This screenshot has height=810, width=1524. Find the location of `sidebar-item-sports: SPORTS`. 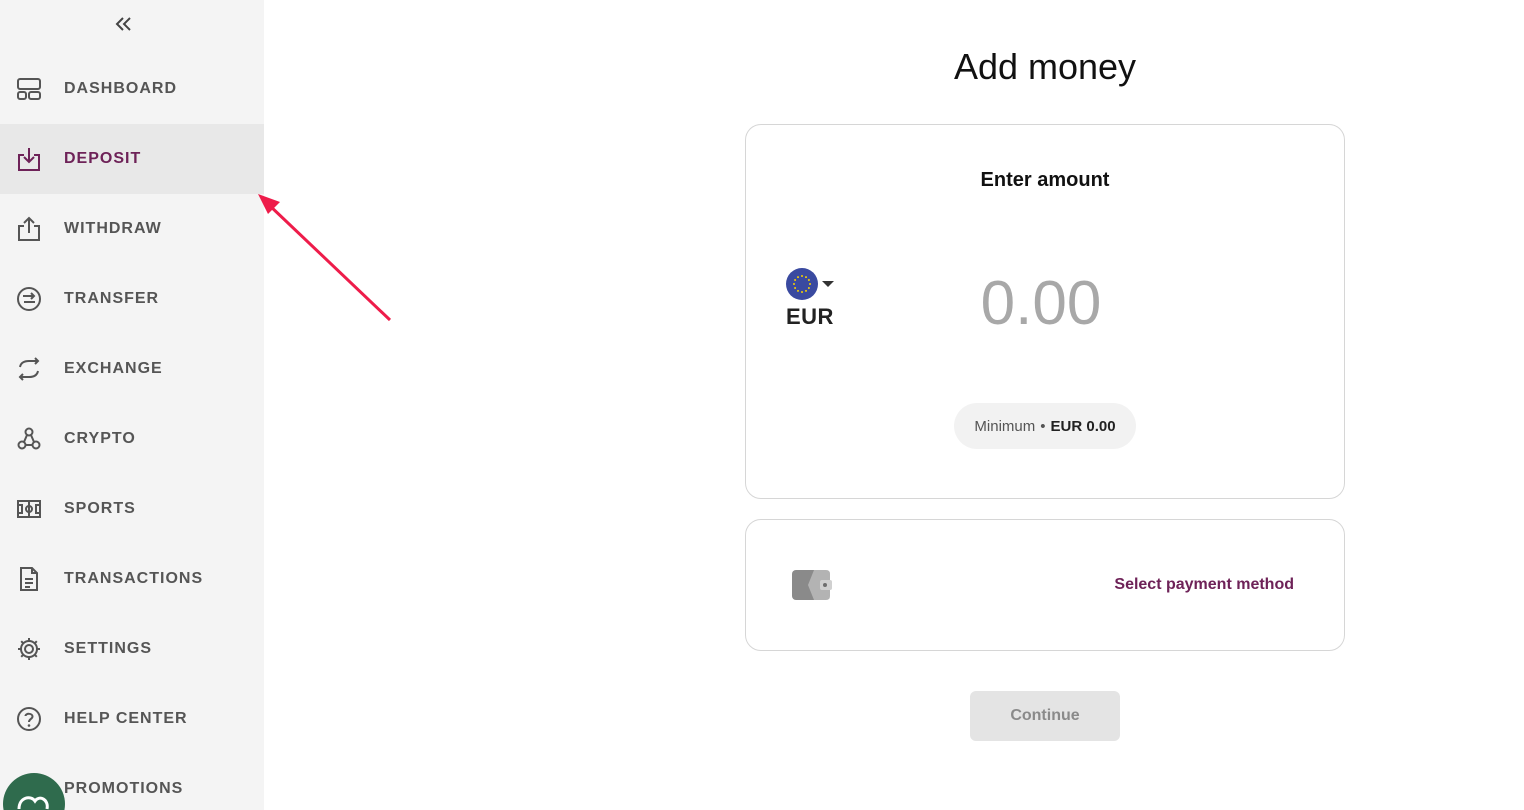

sidebar-item-sports: SPORTS is located at coordinates (132, 509).